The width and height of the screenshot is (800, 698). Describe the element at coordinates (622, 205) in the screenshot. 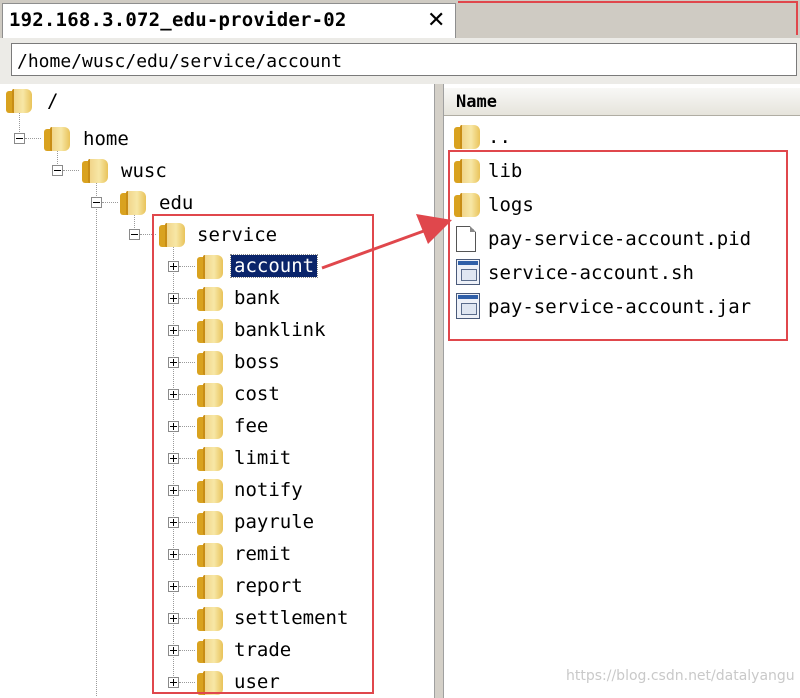

I see `list-item-logs: logs` at that location.